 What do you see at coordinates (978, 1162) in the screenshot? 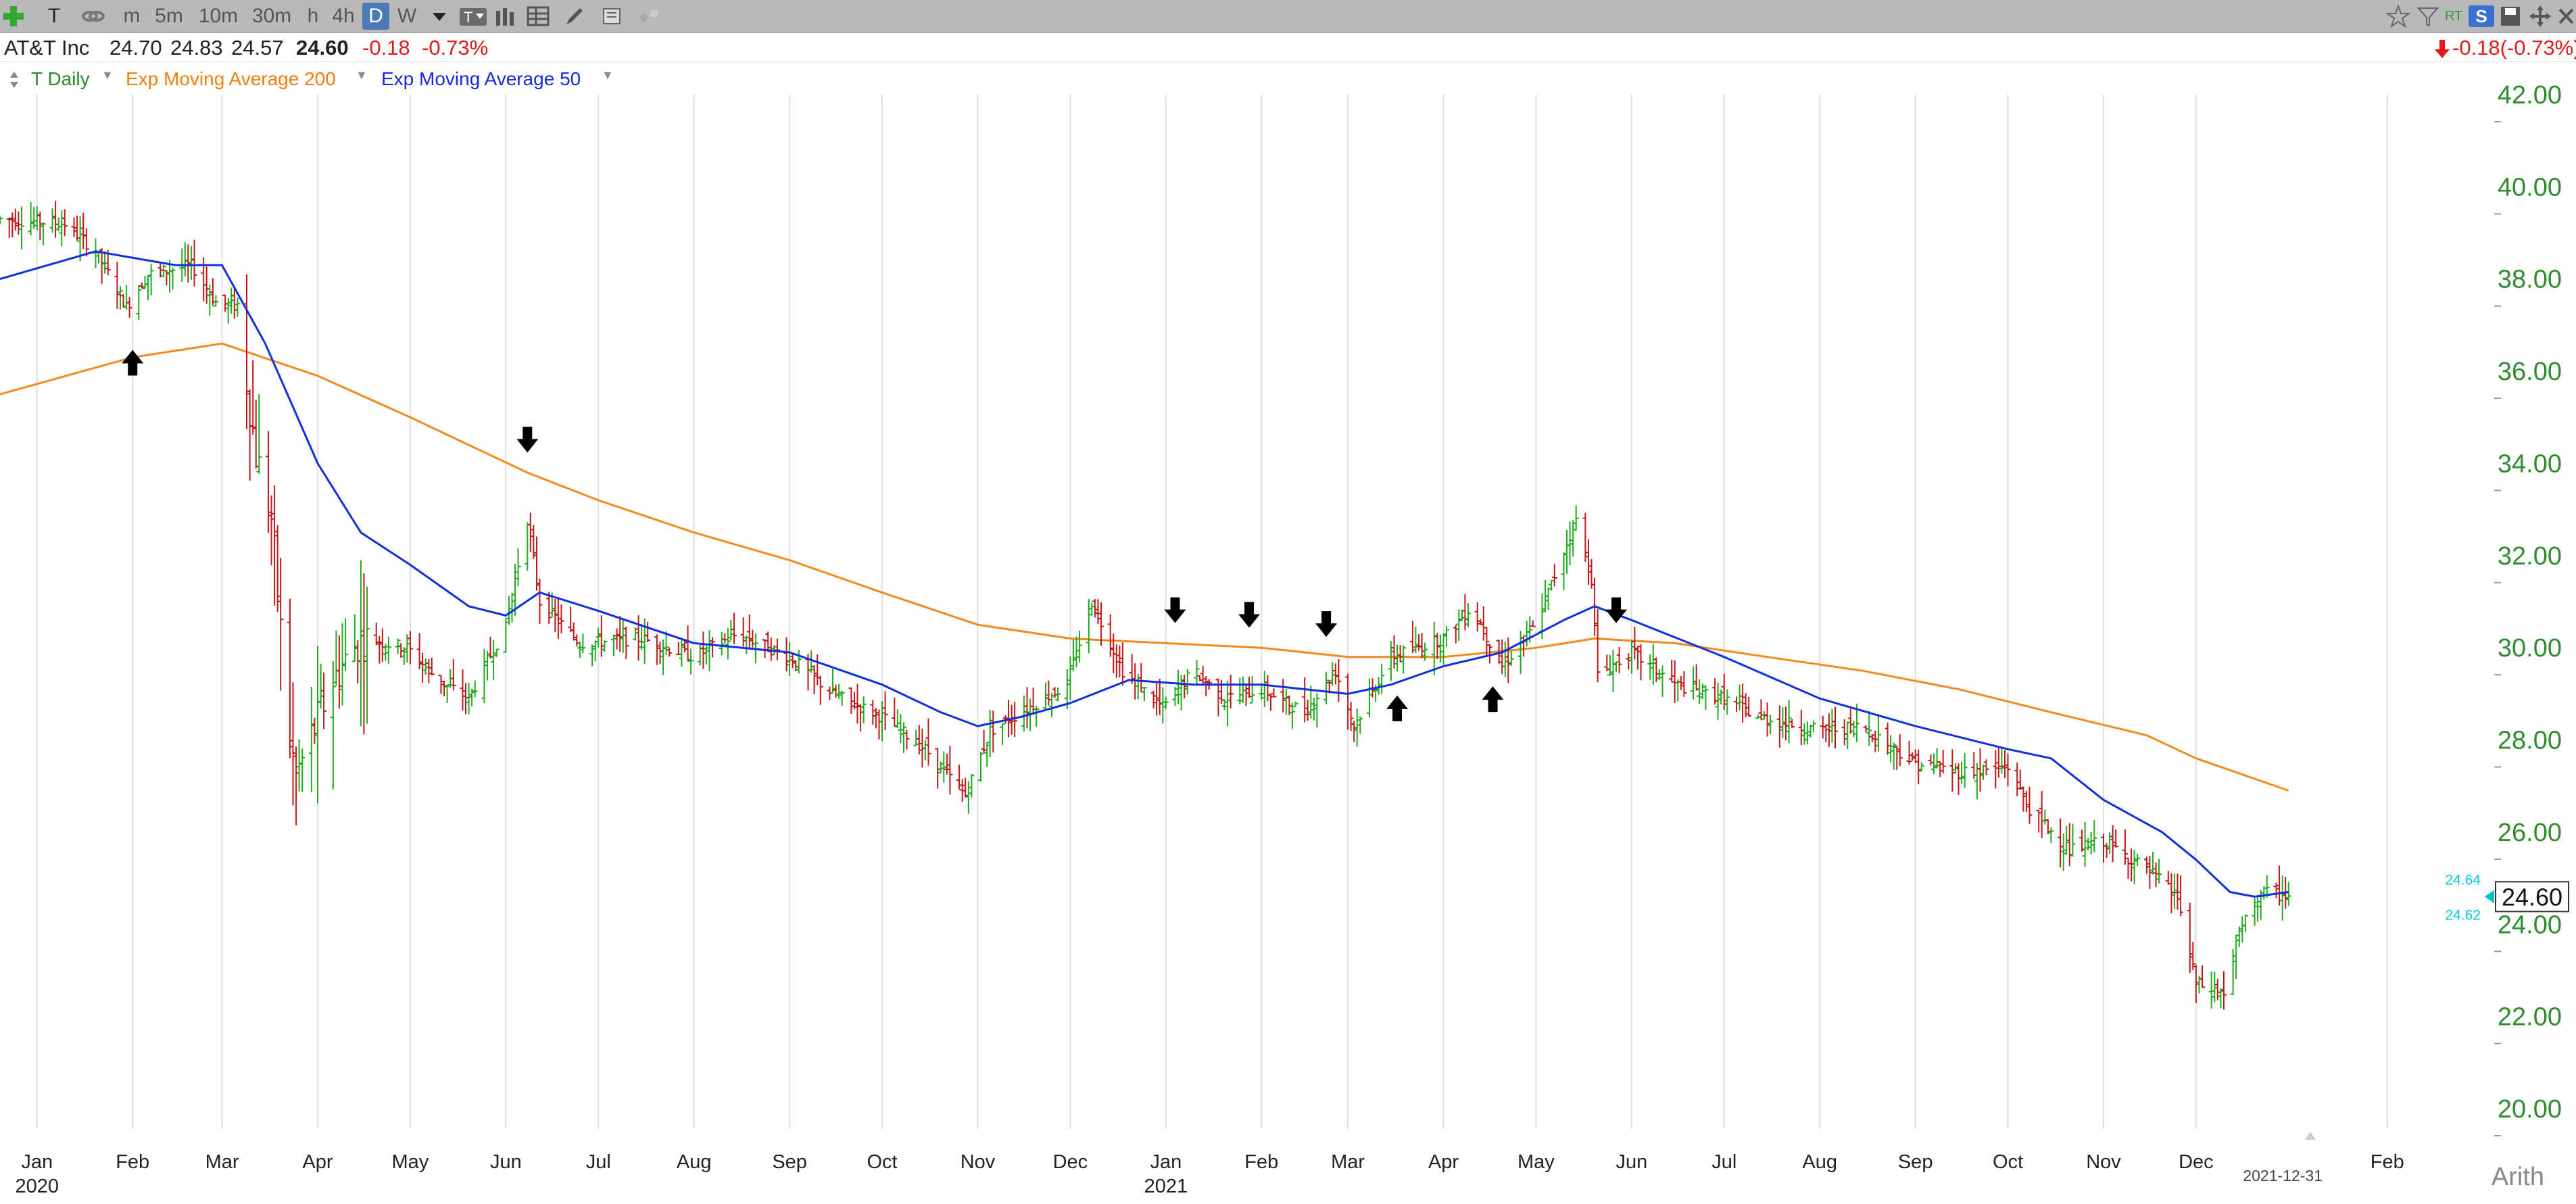
I see `x-tick-label: Nov` at bounding box center [978, 1162].